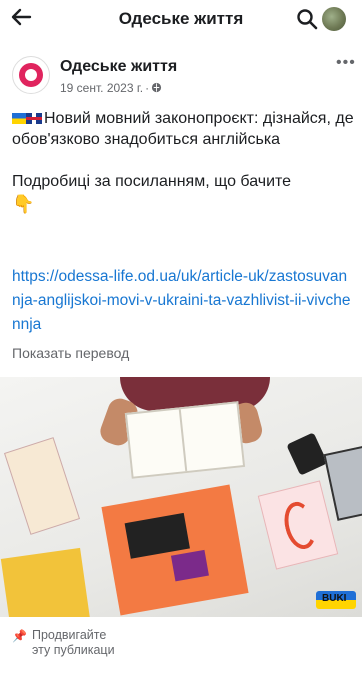 This screenshot has height=686, width=362. I want to click on pointing-down-emoji-icon: 👇, so click(23, 204).